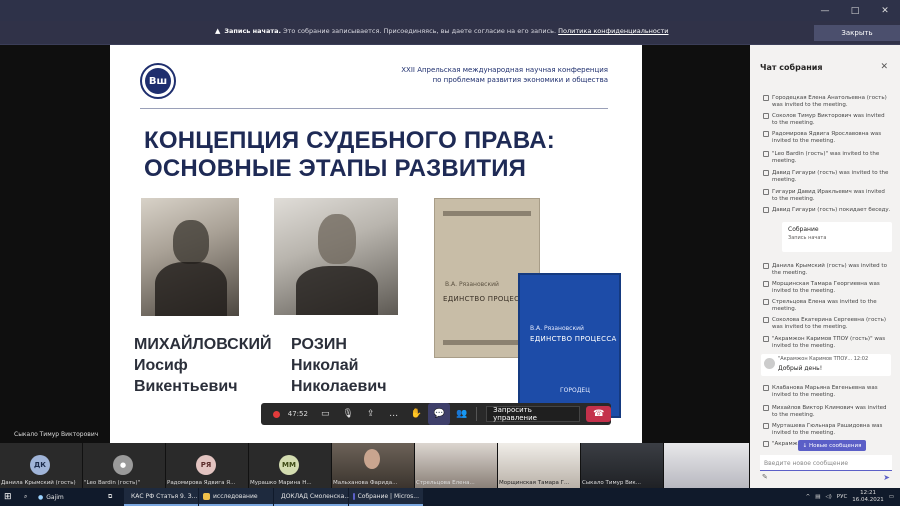 This screenshot has width=900, height=506. What do you see at coordinates (27, 497) in the screenshot?
I see `search-icon: ⌕` at bounding box center [27, 497].